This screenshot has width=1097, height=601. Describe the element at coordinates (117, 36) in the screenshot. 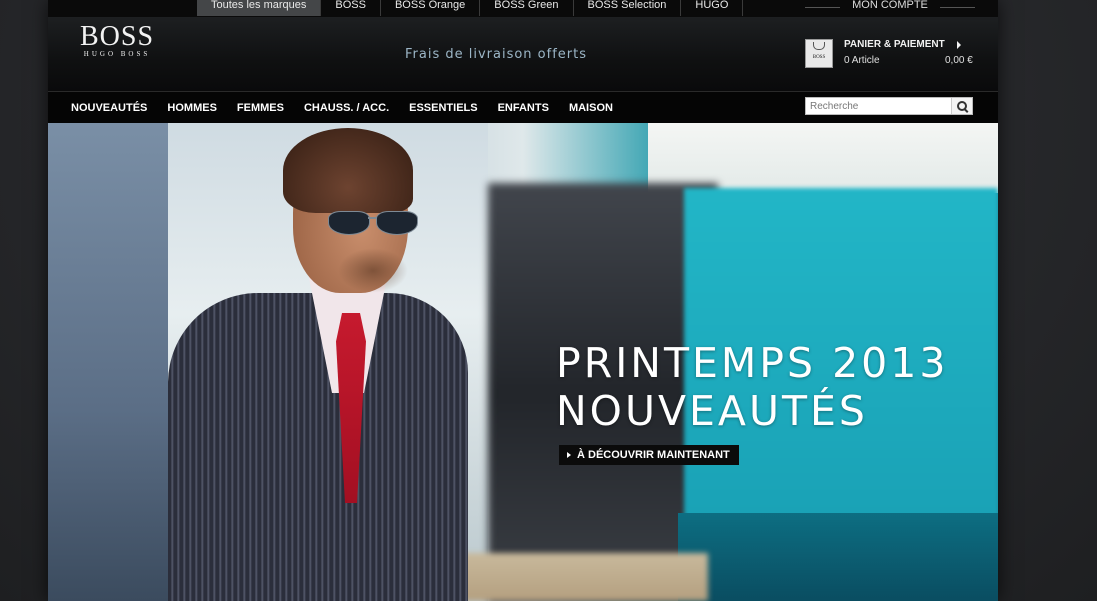

I see `logo-main: BOSS` at that location.